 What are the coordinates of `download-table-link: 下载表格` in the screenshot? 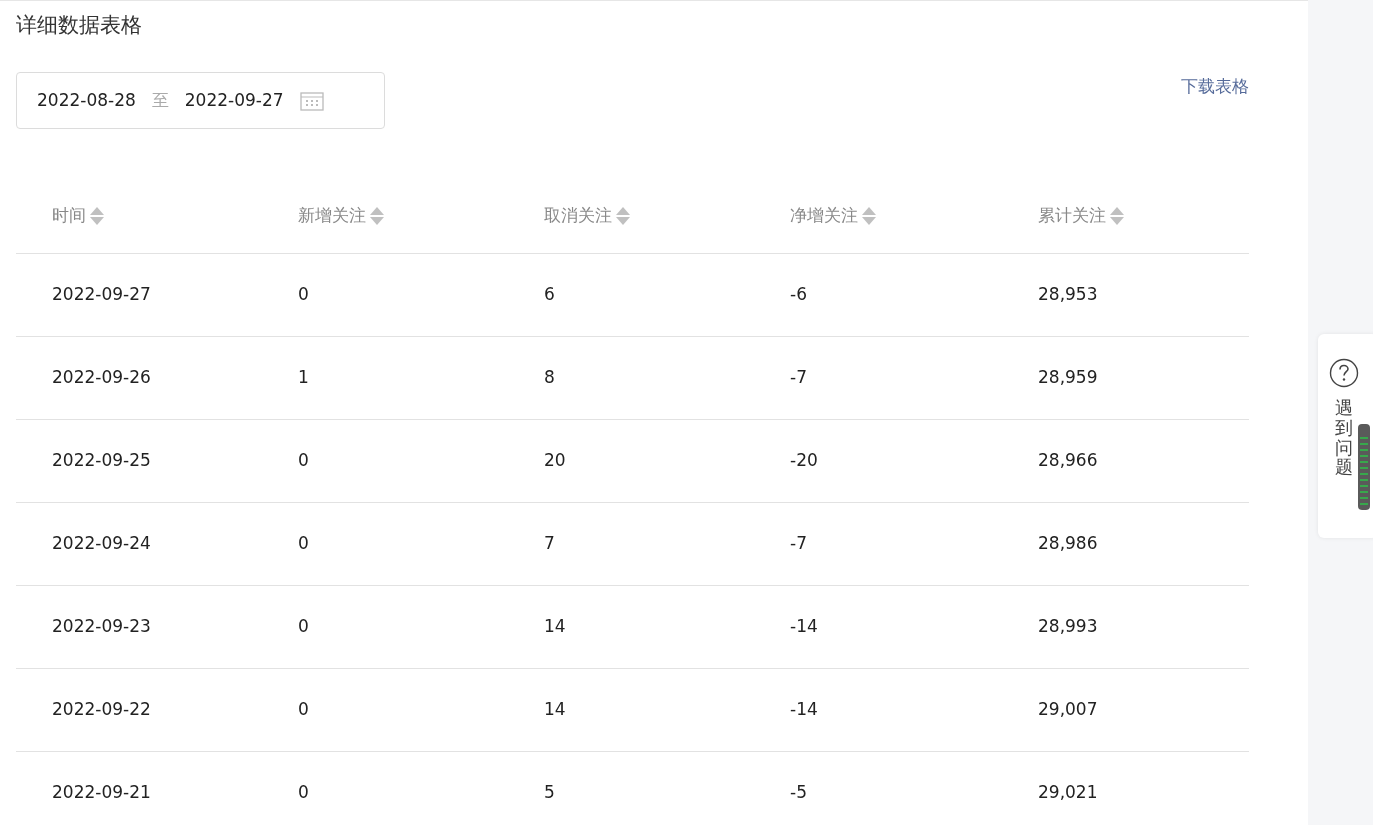 It's located at (1215, 87).